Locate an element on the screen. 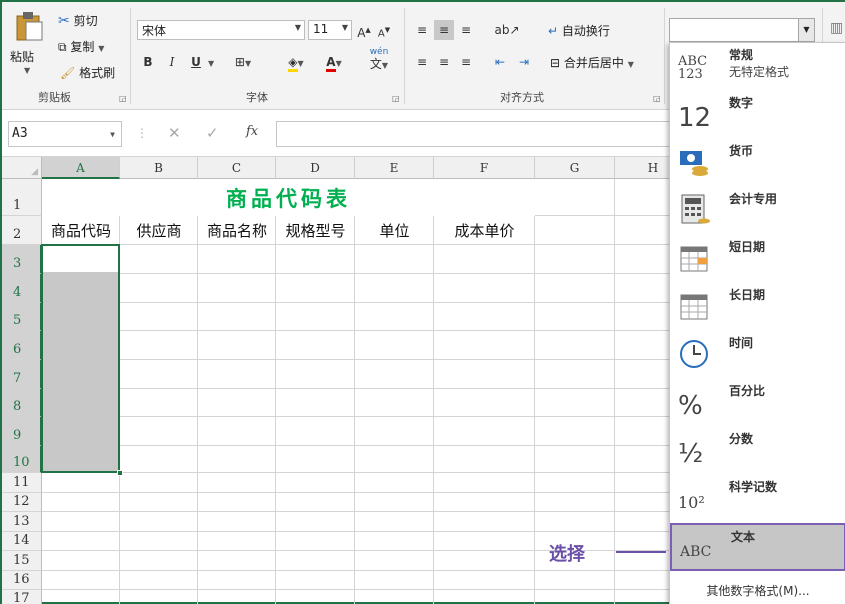  format-option-label: 常规 is located at coordinates (741, 55).